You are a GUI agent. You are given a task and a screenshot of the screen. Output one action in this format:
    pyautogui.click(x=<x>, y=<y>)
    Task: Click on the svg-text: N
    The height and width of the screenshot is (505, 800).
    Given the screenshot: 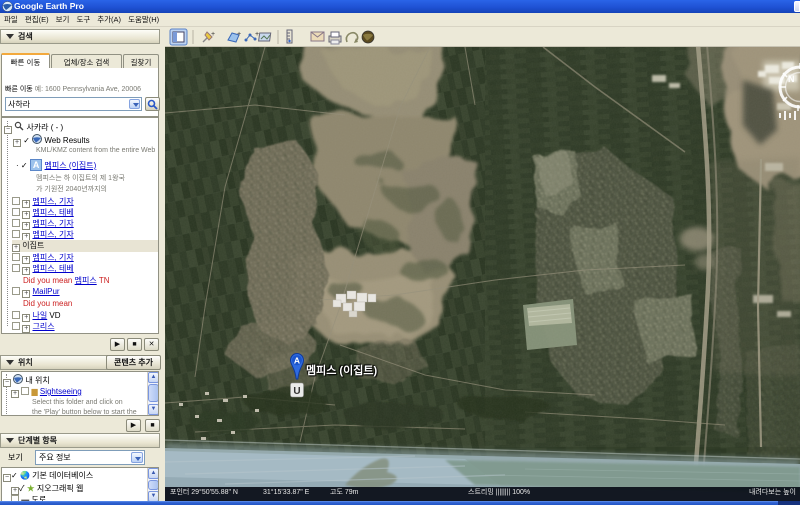 What is the action you would take?
    pyautogui.click(x=791, y=79)
    